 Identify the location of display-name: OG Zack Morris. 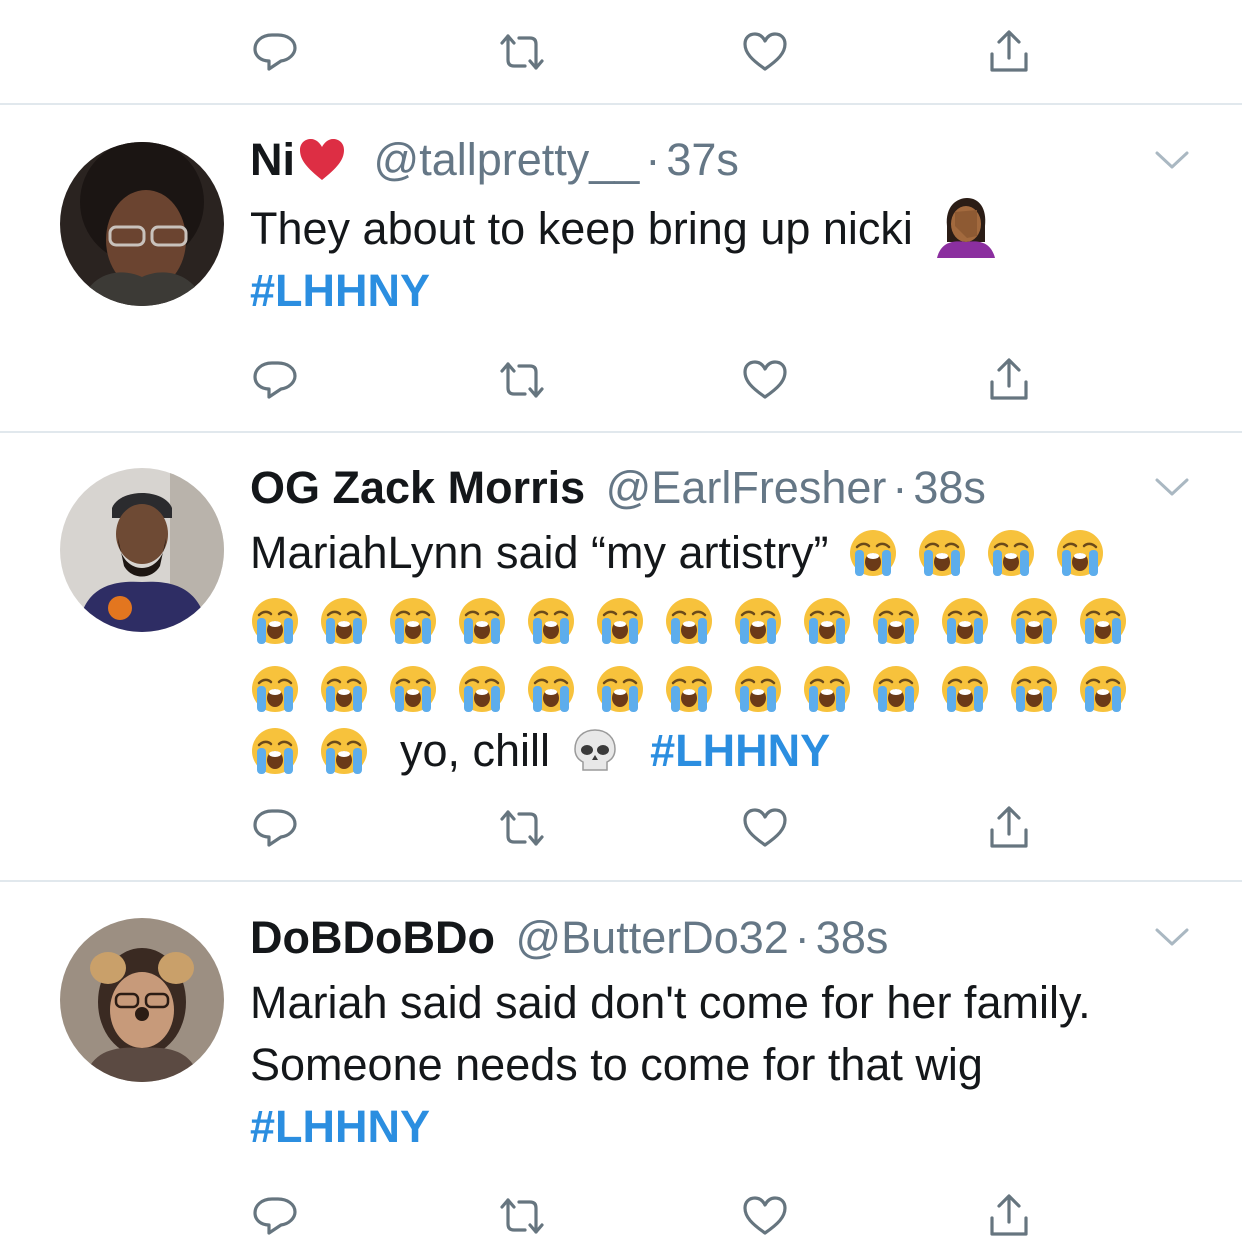
(417, 487).